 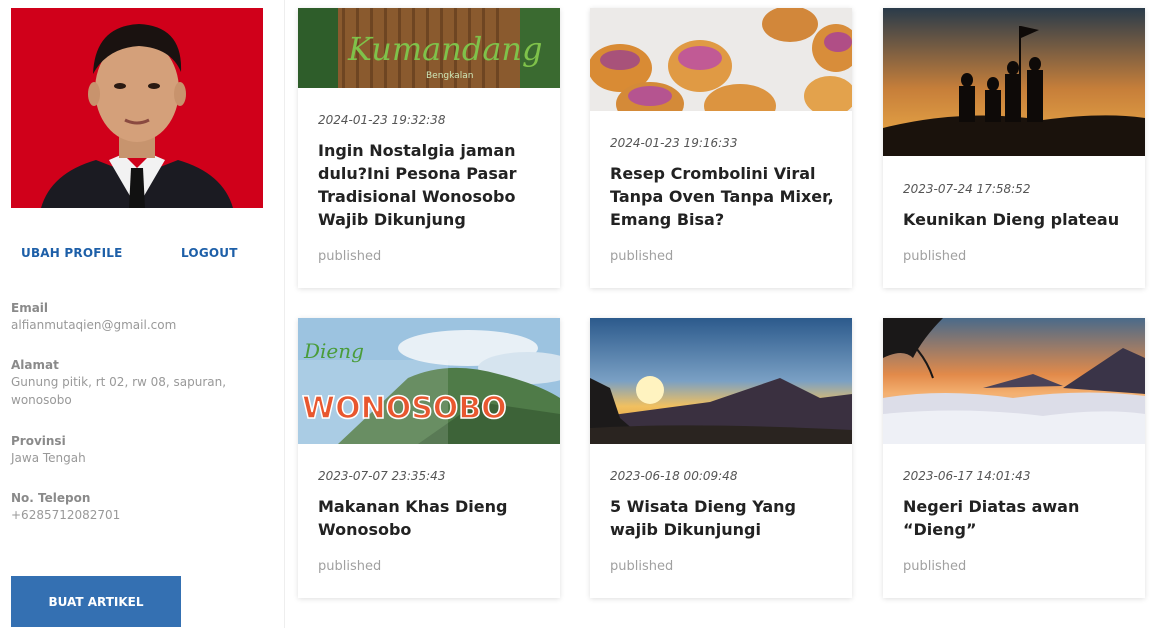 I want to click on create-article-button: BUAT ARTIKEL, so click(x=96, y=601).